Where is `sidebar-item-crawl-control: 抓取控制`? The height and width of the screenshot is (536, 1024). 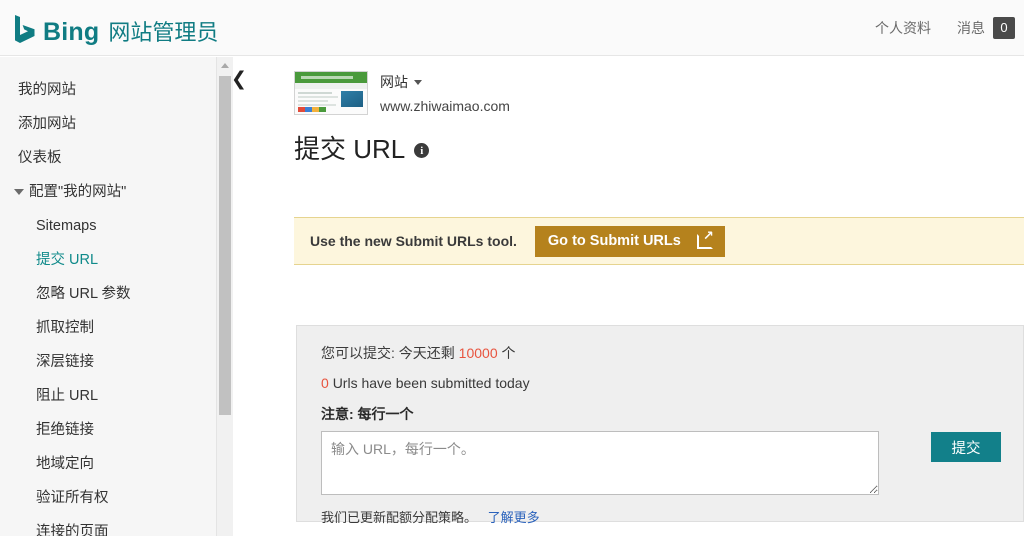
sidebar-item-crawl-control: 抓取控制 is located at coordinates (108, 328).